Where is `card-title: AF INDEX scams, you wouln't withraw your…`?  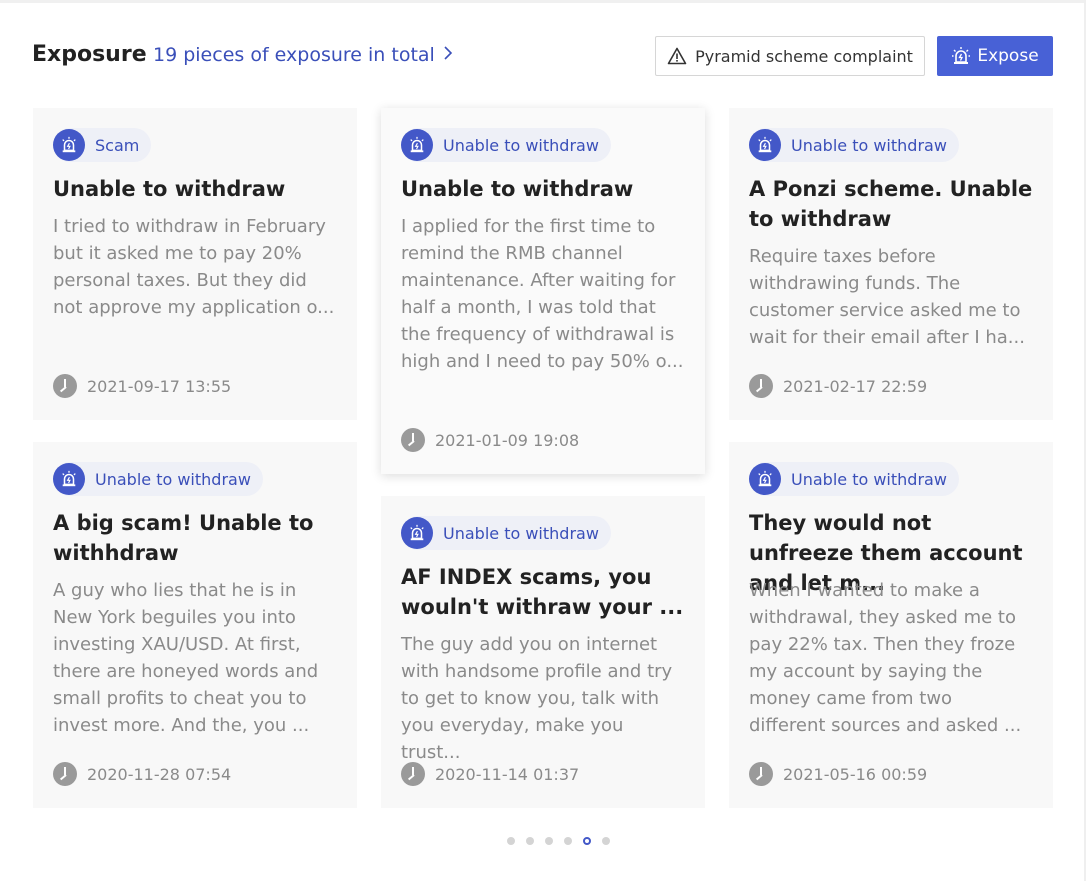 card-title: AF INDEX scams, you wouln't withraw your… is located at coordinates (542, 592).